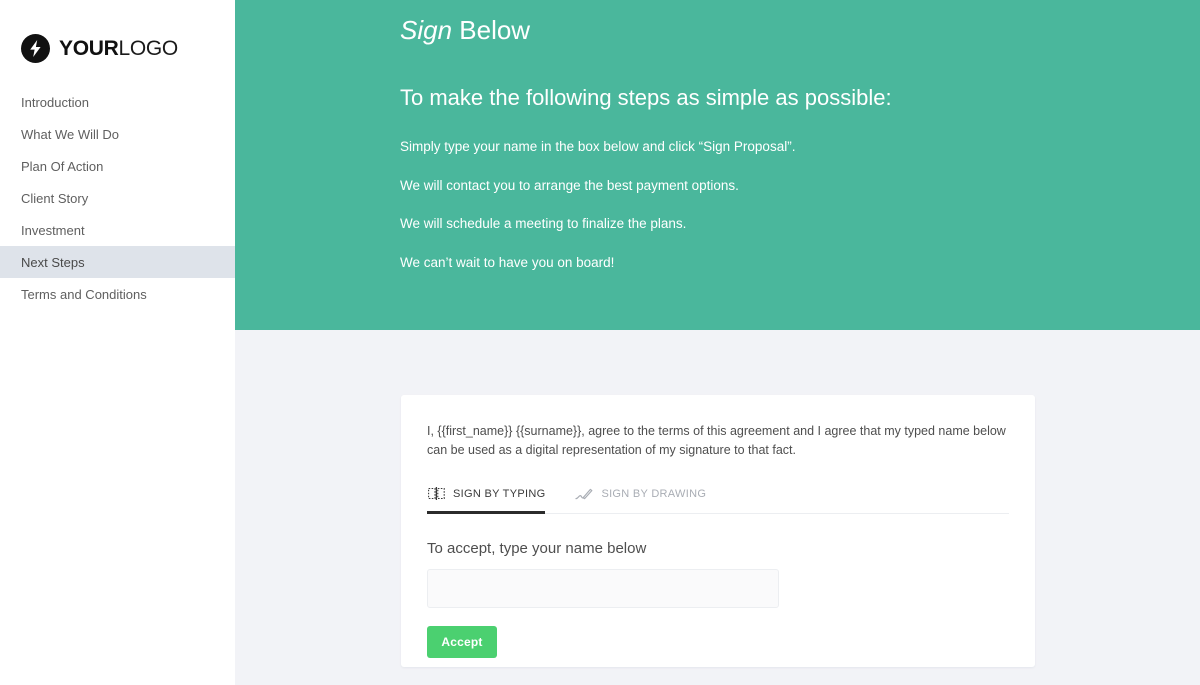 The height and width of the screenshot is (685, 1200). What do you see at coordinates (55, 102) in the screenshot?
I see `sidebar-item-label: Introduction` at bounding box center [55, 102].